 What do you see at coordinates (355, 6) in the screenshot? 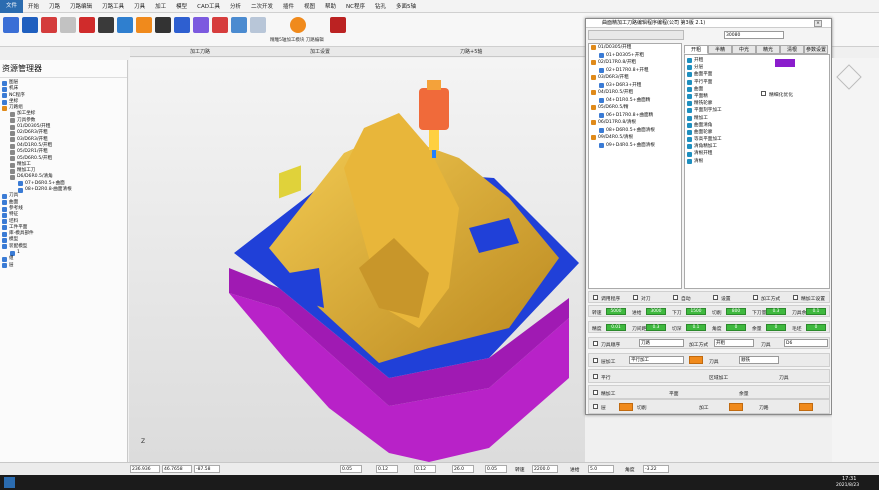
I see `menu-item-14: NC程序` at bounding box center [355, 6].